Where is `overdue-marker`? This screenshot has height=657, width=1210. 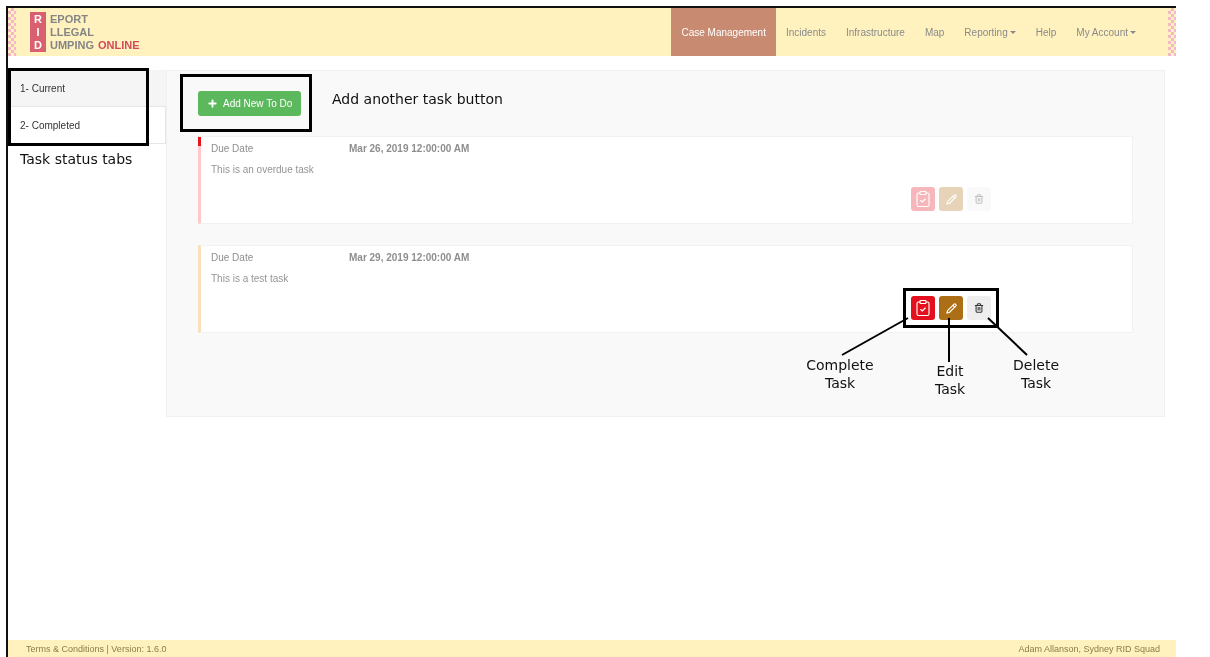
overdue-marker is located at coordinates (199, 141).